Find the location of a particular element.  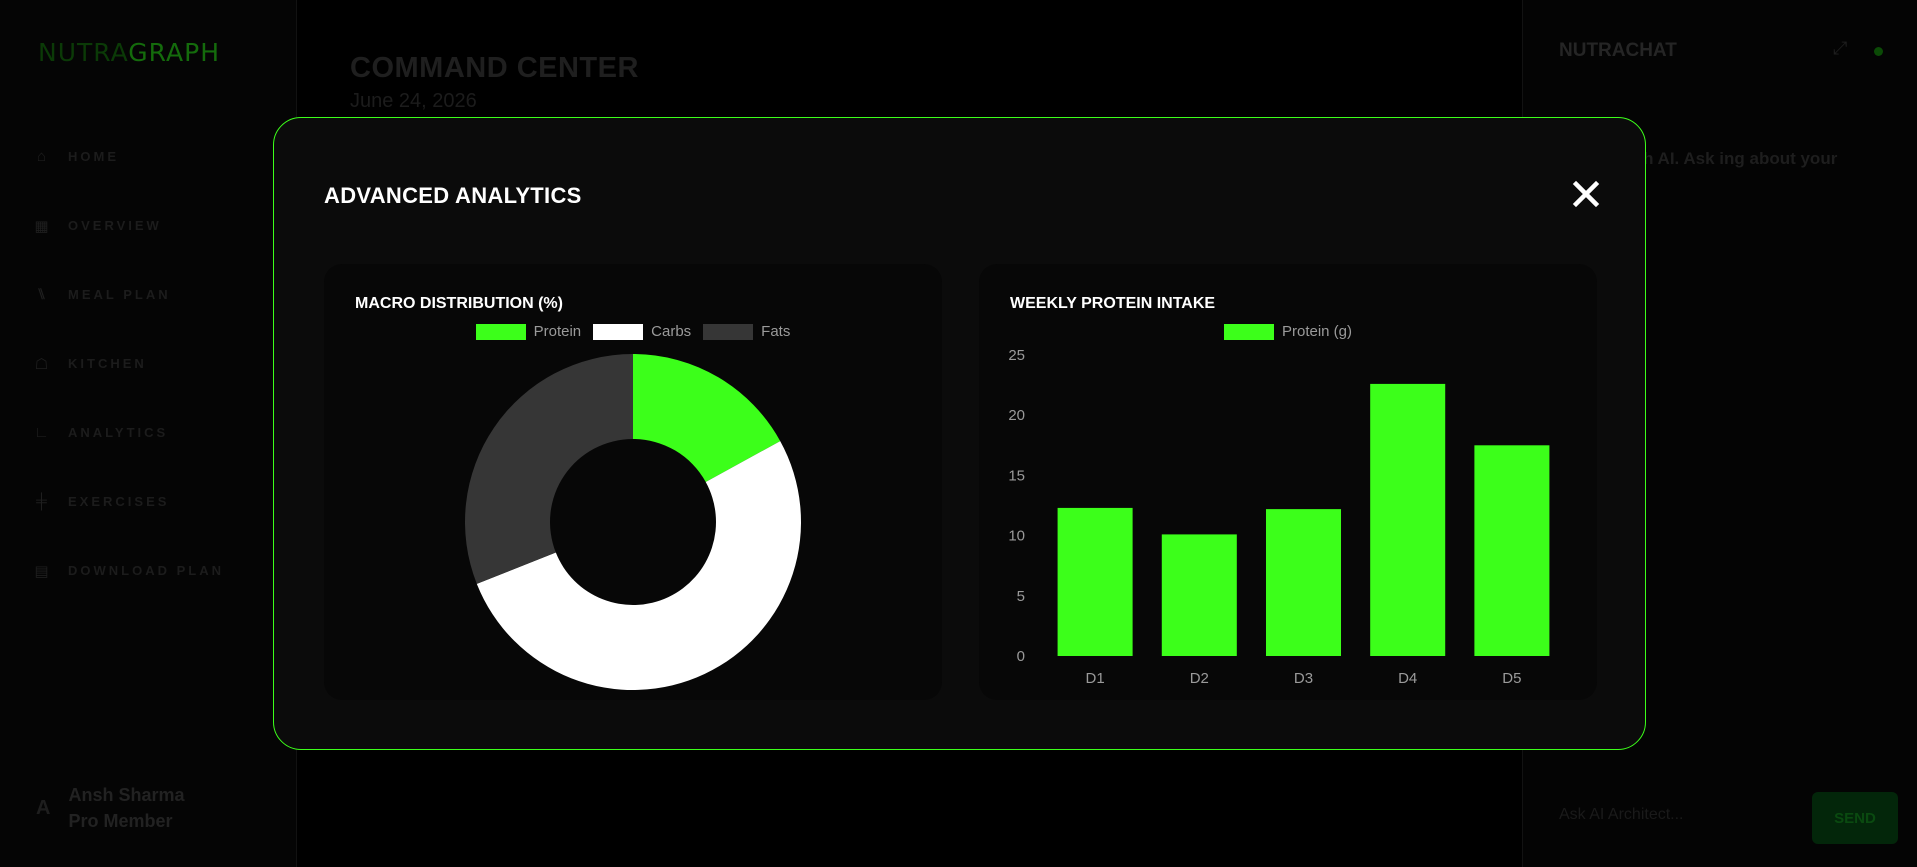

sidebar-item-label: HOME is located at coordinates (93, 156).